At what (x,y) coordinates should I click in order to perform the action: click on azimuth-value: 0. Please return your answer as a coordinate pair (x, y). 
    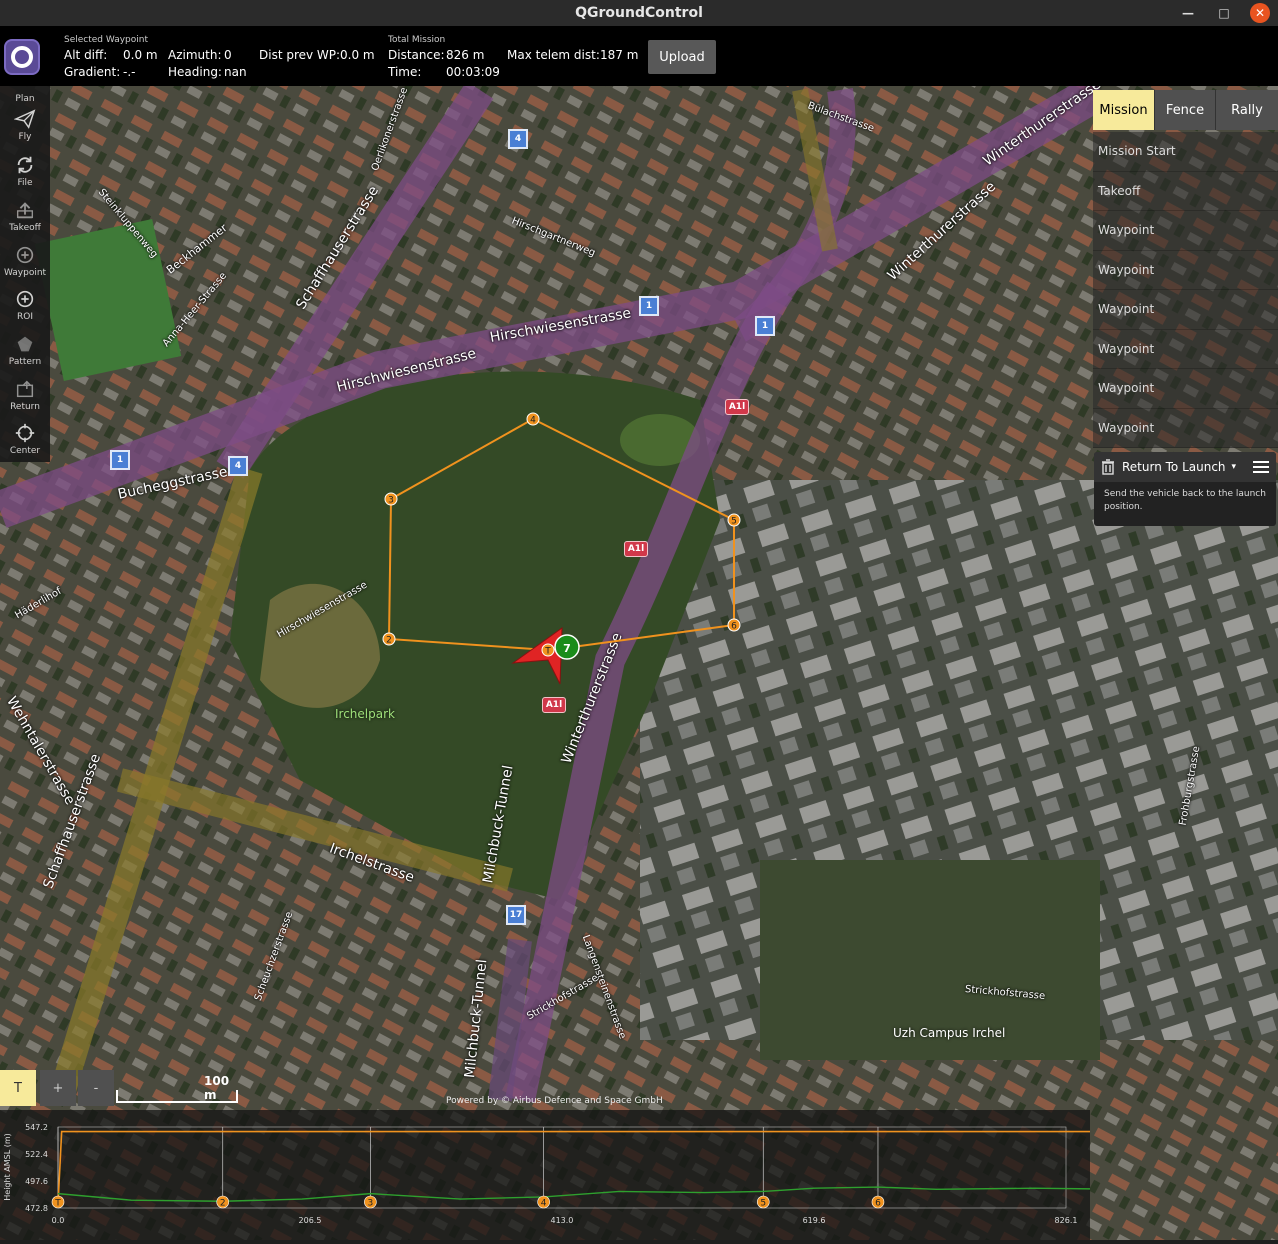
    Looking at the image, I should click on (228, 55).